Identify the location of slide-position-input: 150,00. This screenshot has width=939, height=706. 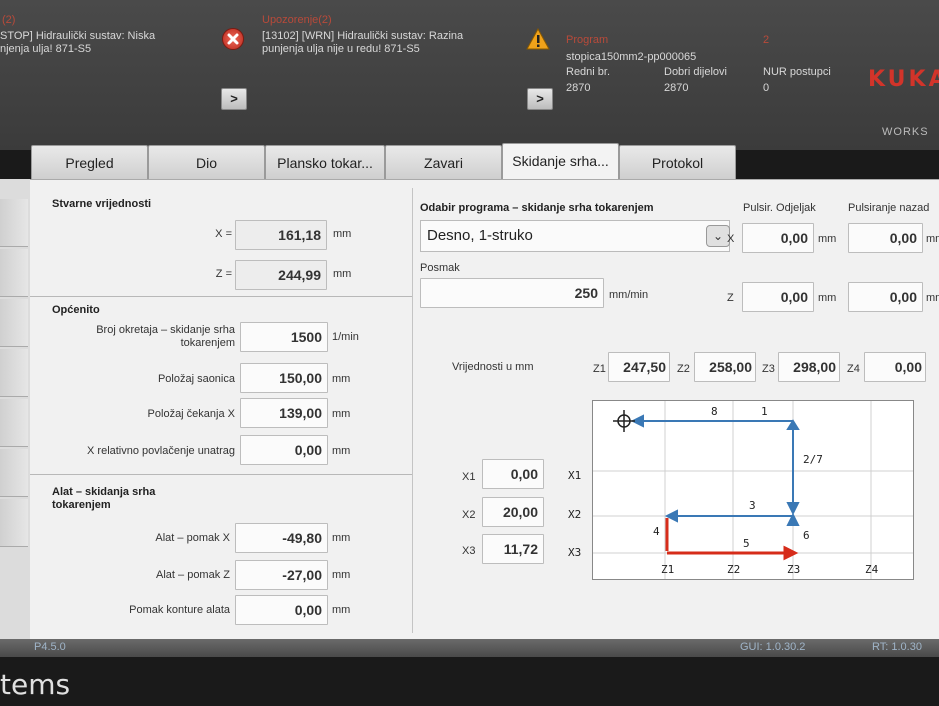
(284, 378).